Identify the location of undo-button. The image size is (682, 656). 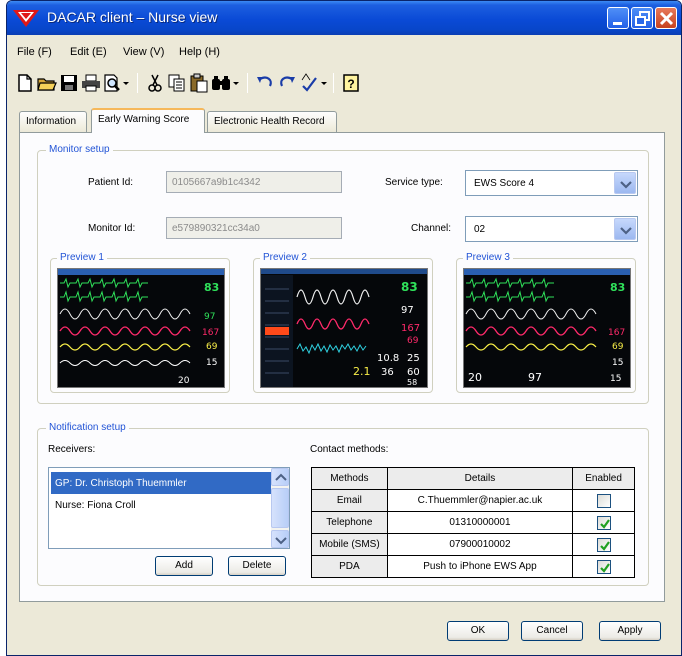
(265, 83).